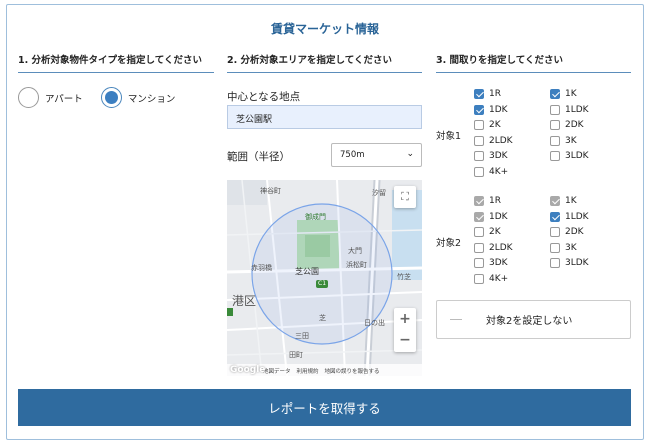 The image size is (650, 444). What do you see at coordinates (302, 336) in the screenshot?
I see `map-label-mita: 三田` at bounding box center [302, 336].